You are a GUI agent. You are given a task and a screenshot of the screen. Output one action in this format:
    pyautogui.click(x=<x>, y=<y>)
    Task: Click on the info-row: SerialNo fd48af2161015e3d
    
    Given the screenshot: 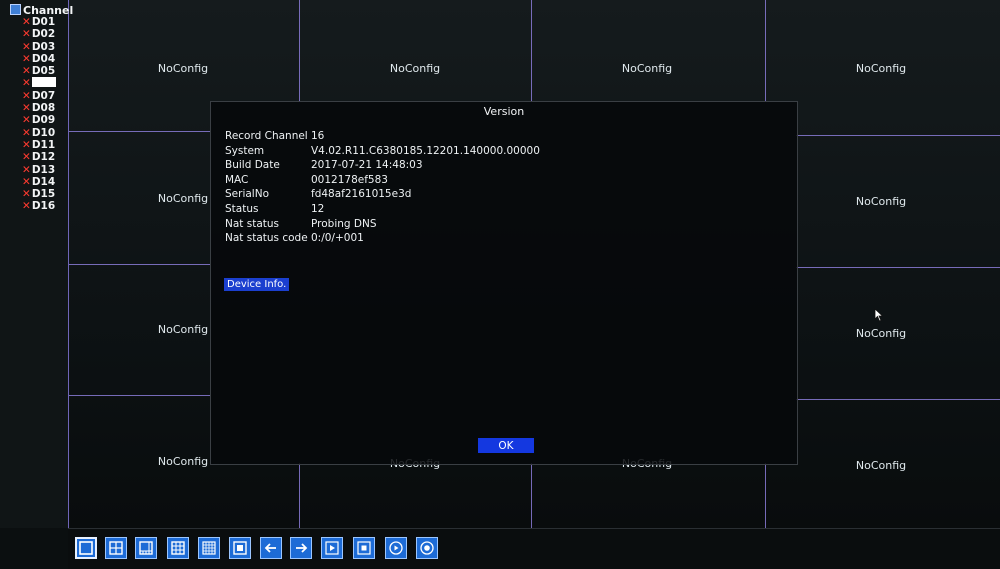 What is the action you would take?
    pyautogui.click(x=382, y=194)
    